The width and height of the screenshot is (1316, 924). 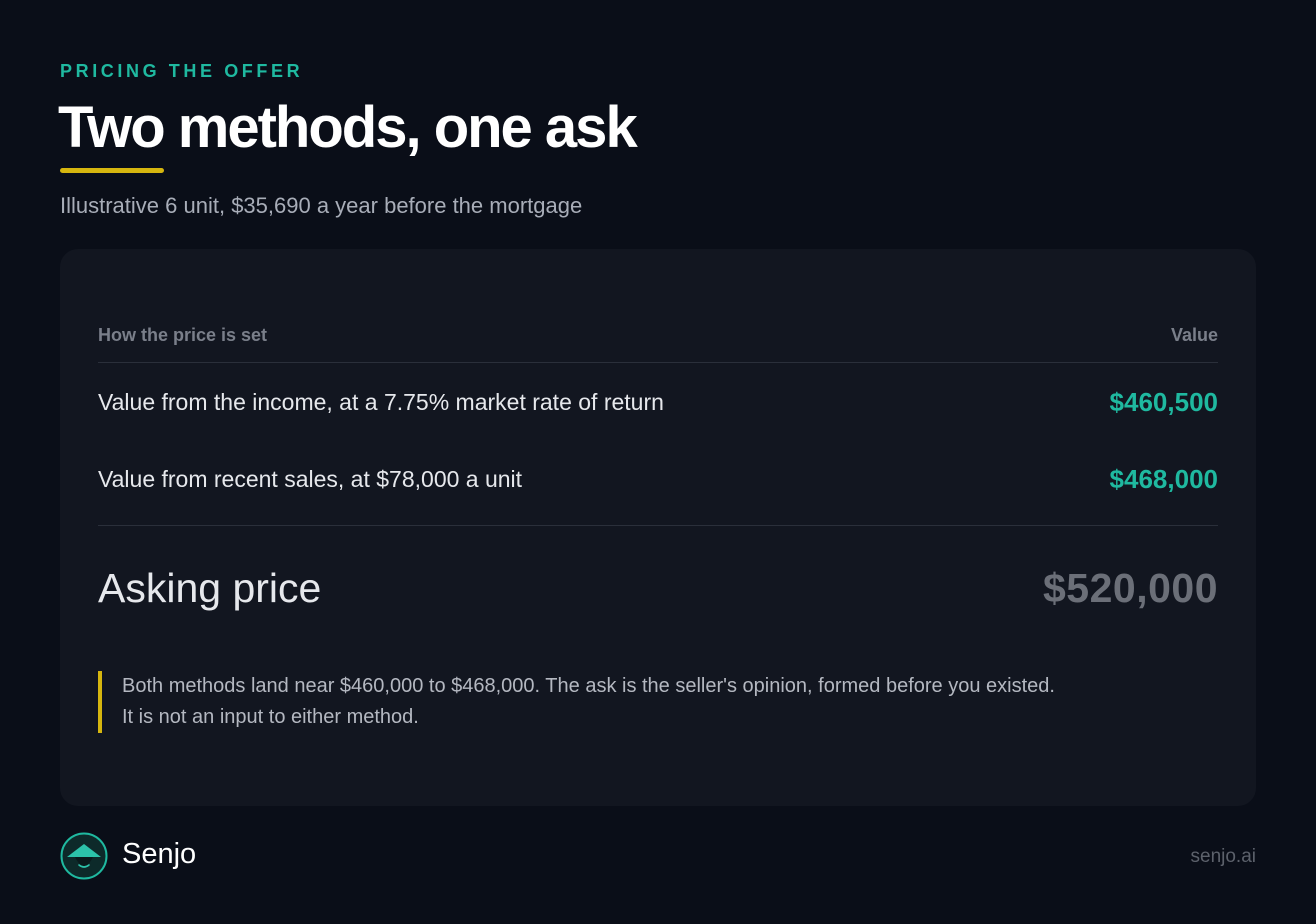 I want to click on asking-price-row: Asking price $520,000, so click(x=658, y=588).